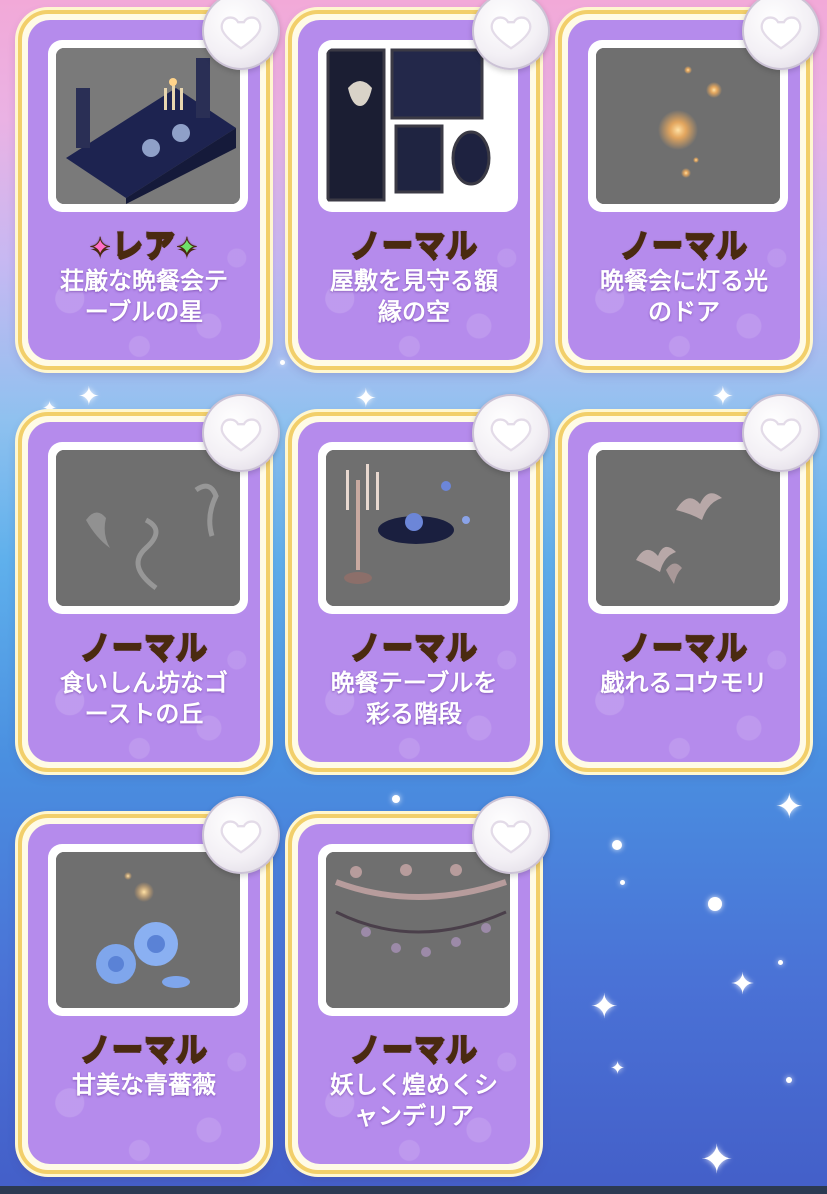  I want to click on card-body: ノーマル 晩餐テーブルを 彩る階段, so click(414, 592).